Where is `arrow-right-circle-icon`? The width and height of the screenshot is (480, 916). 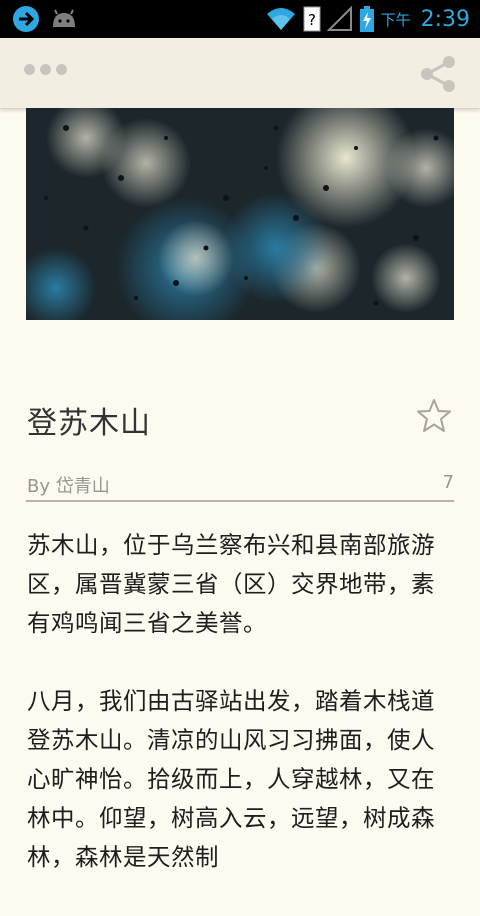 arrow-right-circle-icon is located at coordinates (26, 19).